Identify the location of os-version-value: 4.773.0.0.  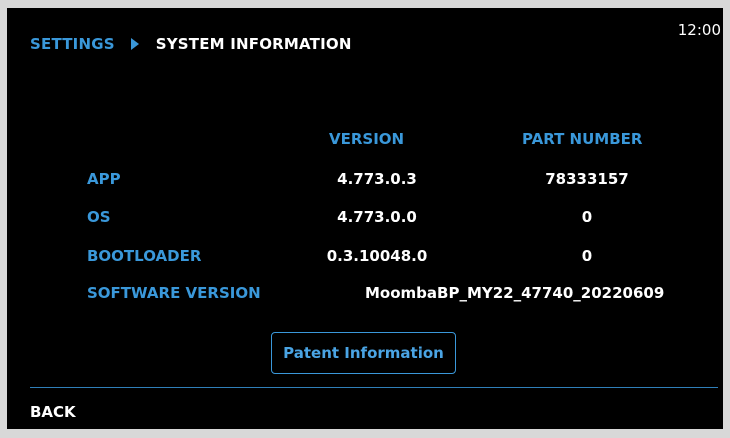
(377, 217).